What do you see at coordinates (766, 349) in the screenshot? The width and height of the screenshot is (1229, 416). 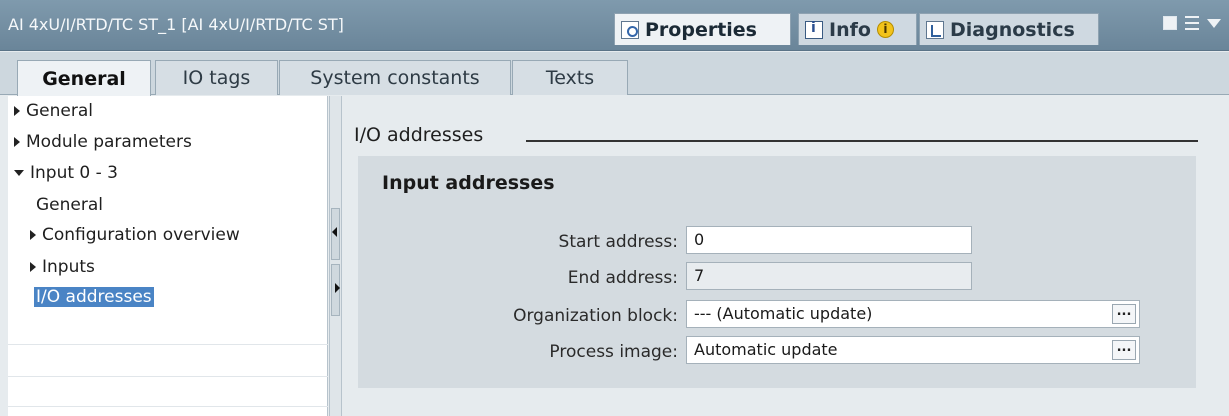 I see `process-image-value: Automatic update` at bounding box center [766, 349].